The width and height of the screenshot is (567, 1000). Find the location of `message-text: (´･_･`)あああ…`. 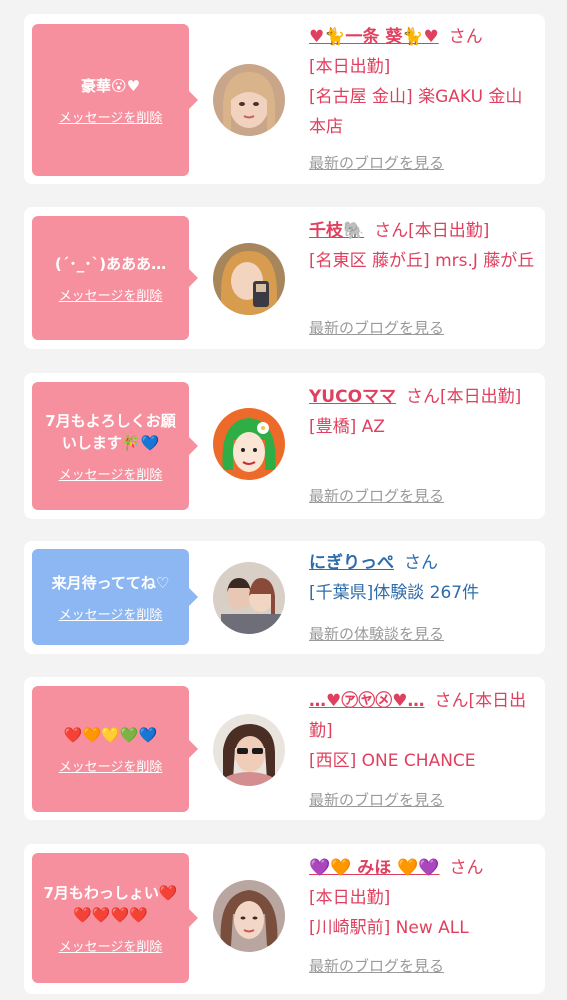

message-text: (´･_･`)あああ… is located at coordinates (110, 263).